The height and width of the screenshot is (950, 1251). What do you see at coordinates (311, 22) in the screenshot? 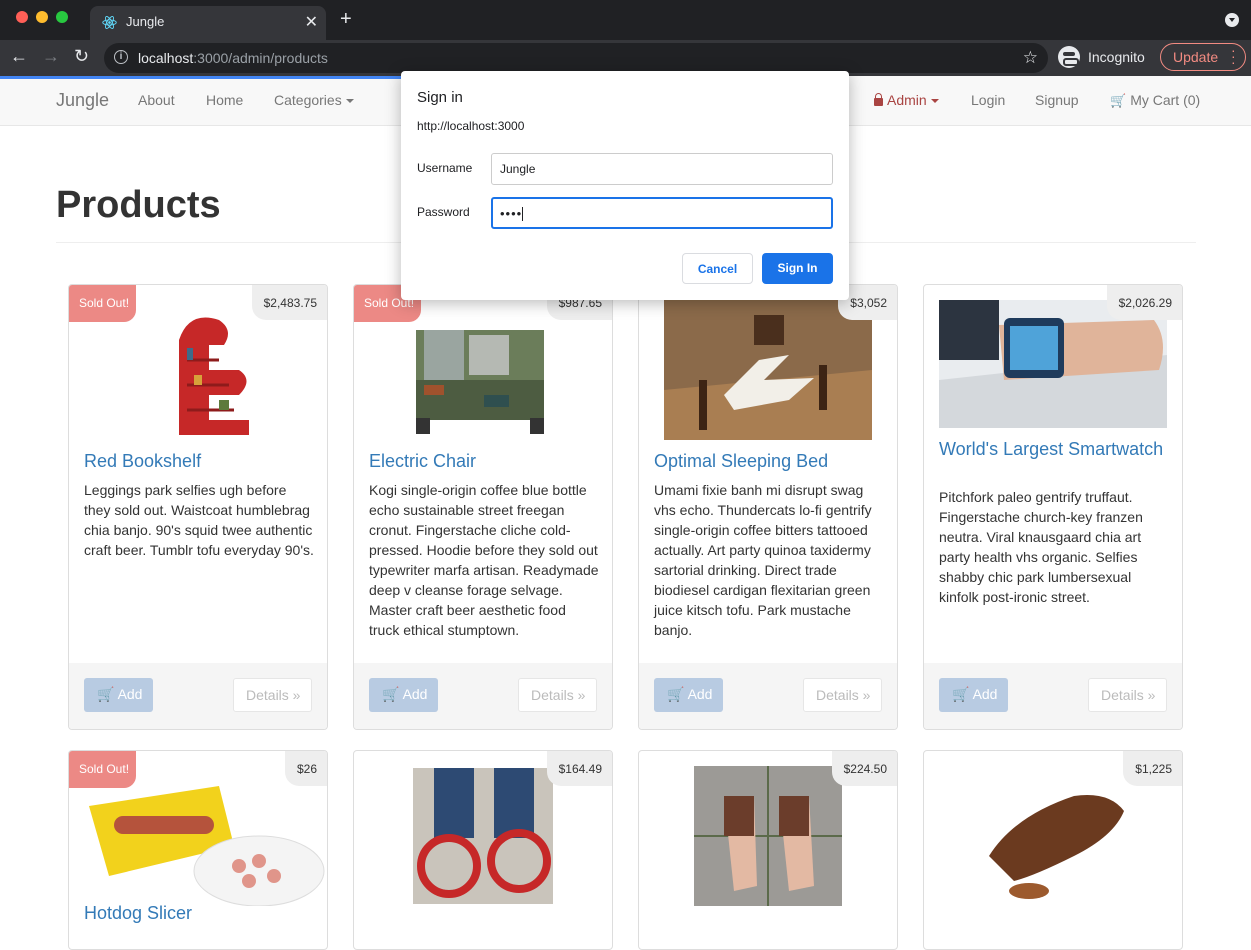
I see `close-tab-icon: ✕` at bounding box center [311, 22].